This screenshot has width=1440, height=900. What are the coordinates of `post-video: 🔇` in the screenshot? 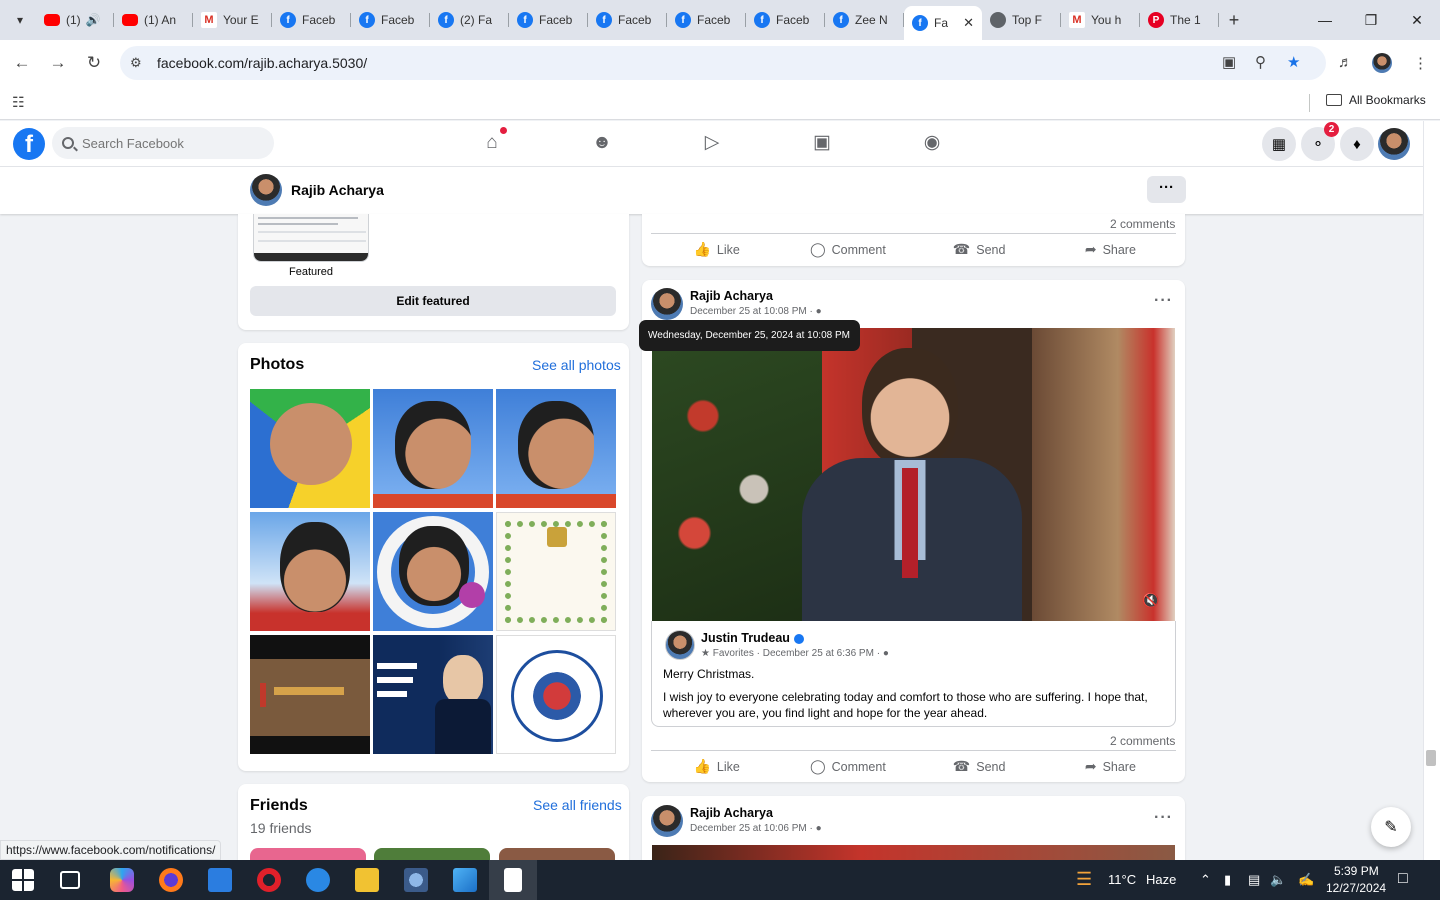 It's located at (913, 474).